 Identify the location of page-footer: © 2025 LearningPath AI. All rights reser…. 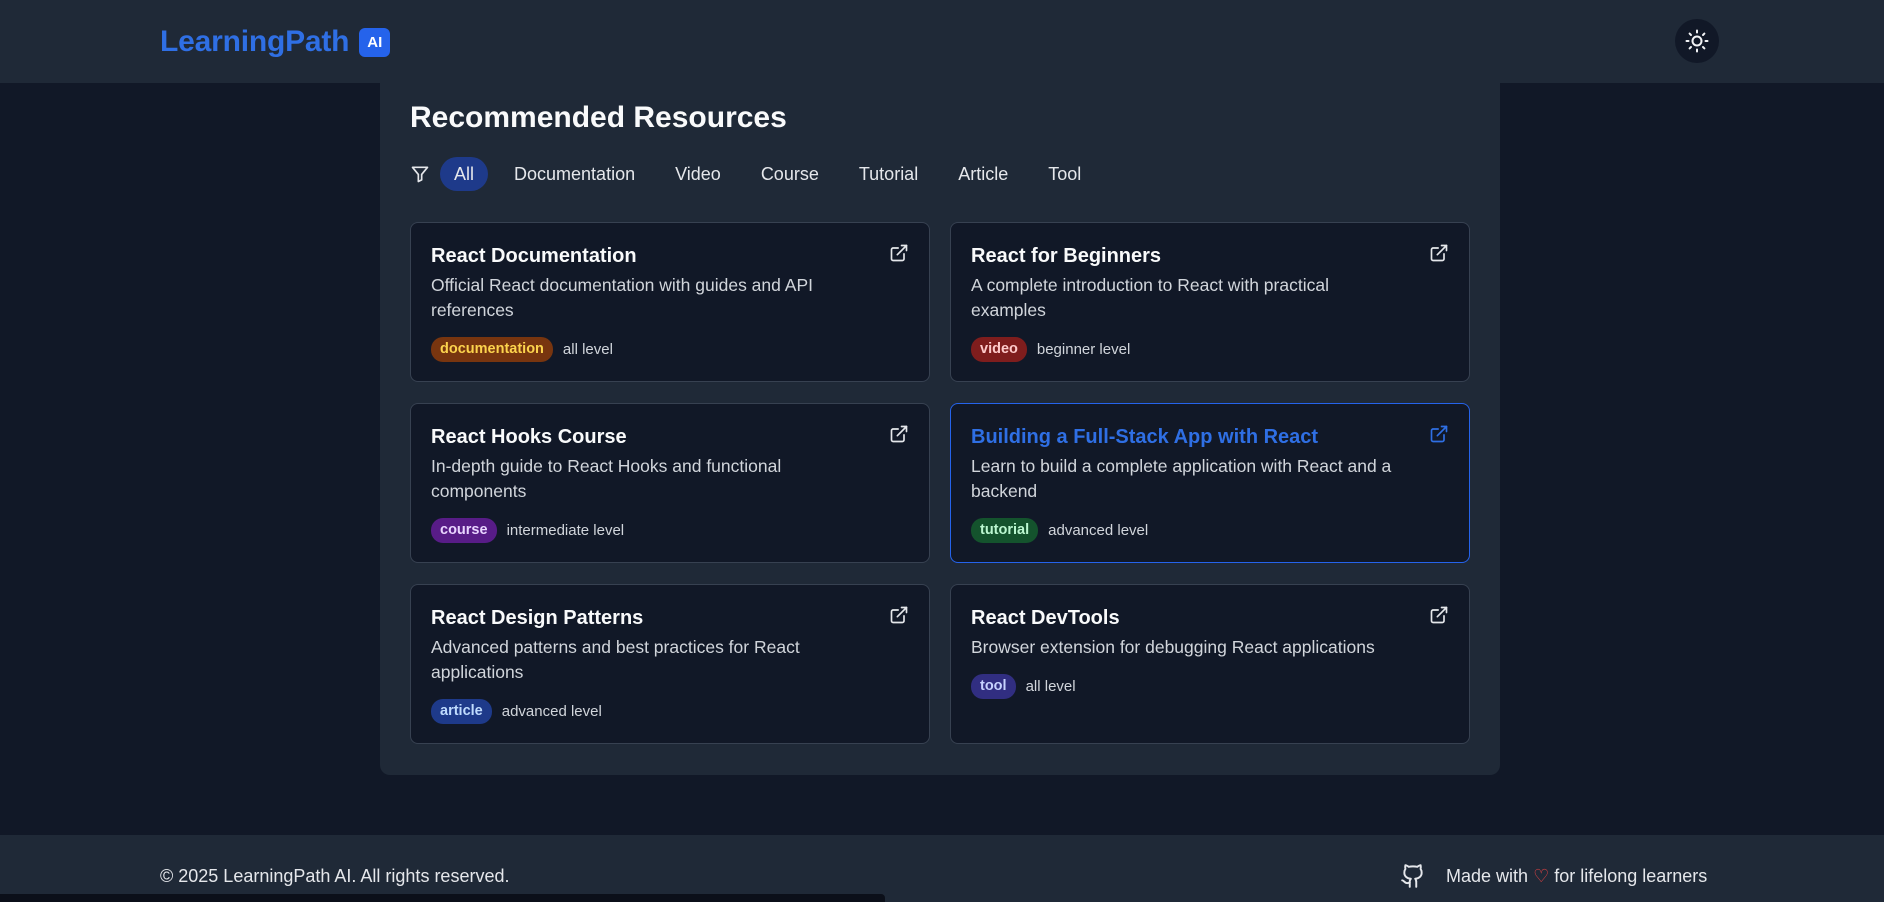
(942, 868).